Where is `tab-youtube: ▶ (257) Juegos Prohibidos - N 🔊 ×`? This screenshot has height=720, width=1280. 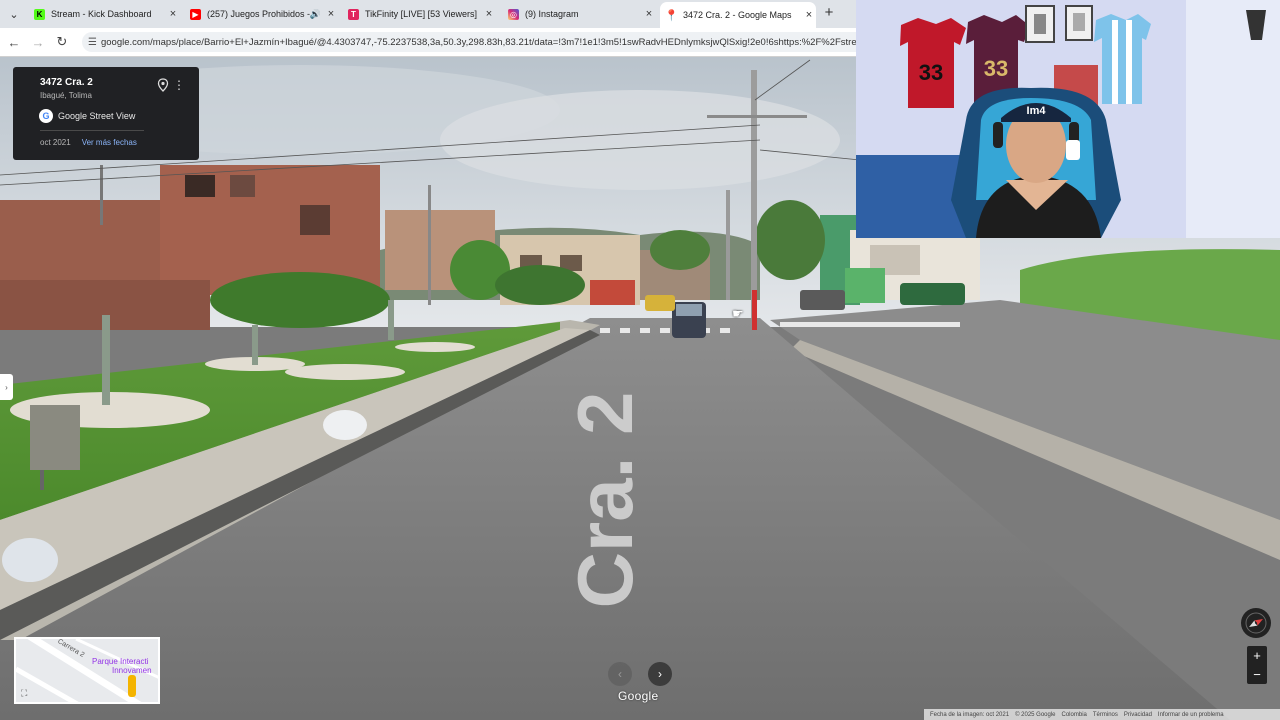
tab-youtube: ▶ (257) Juegos Prohibidos - N 🔊 × is located at coordinates (261, 14).